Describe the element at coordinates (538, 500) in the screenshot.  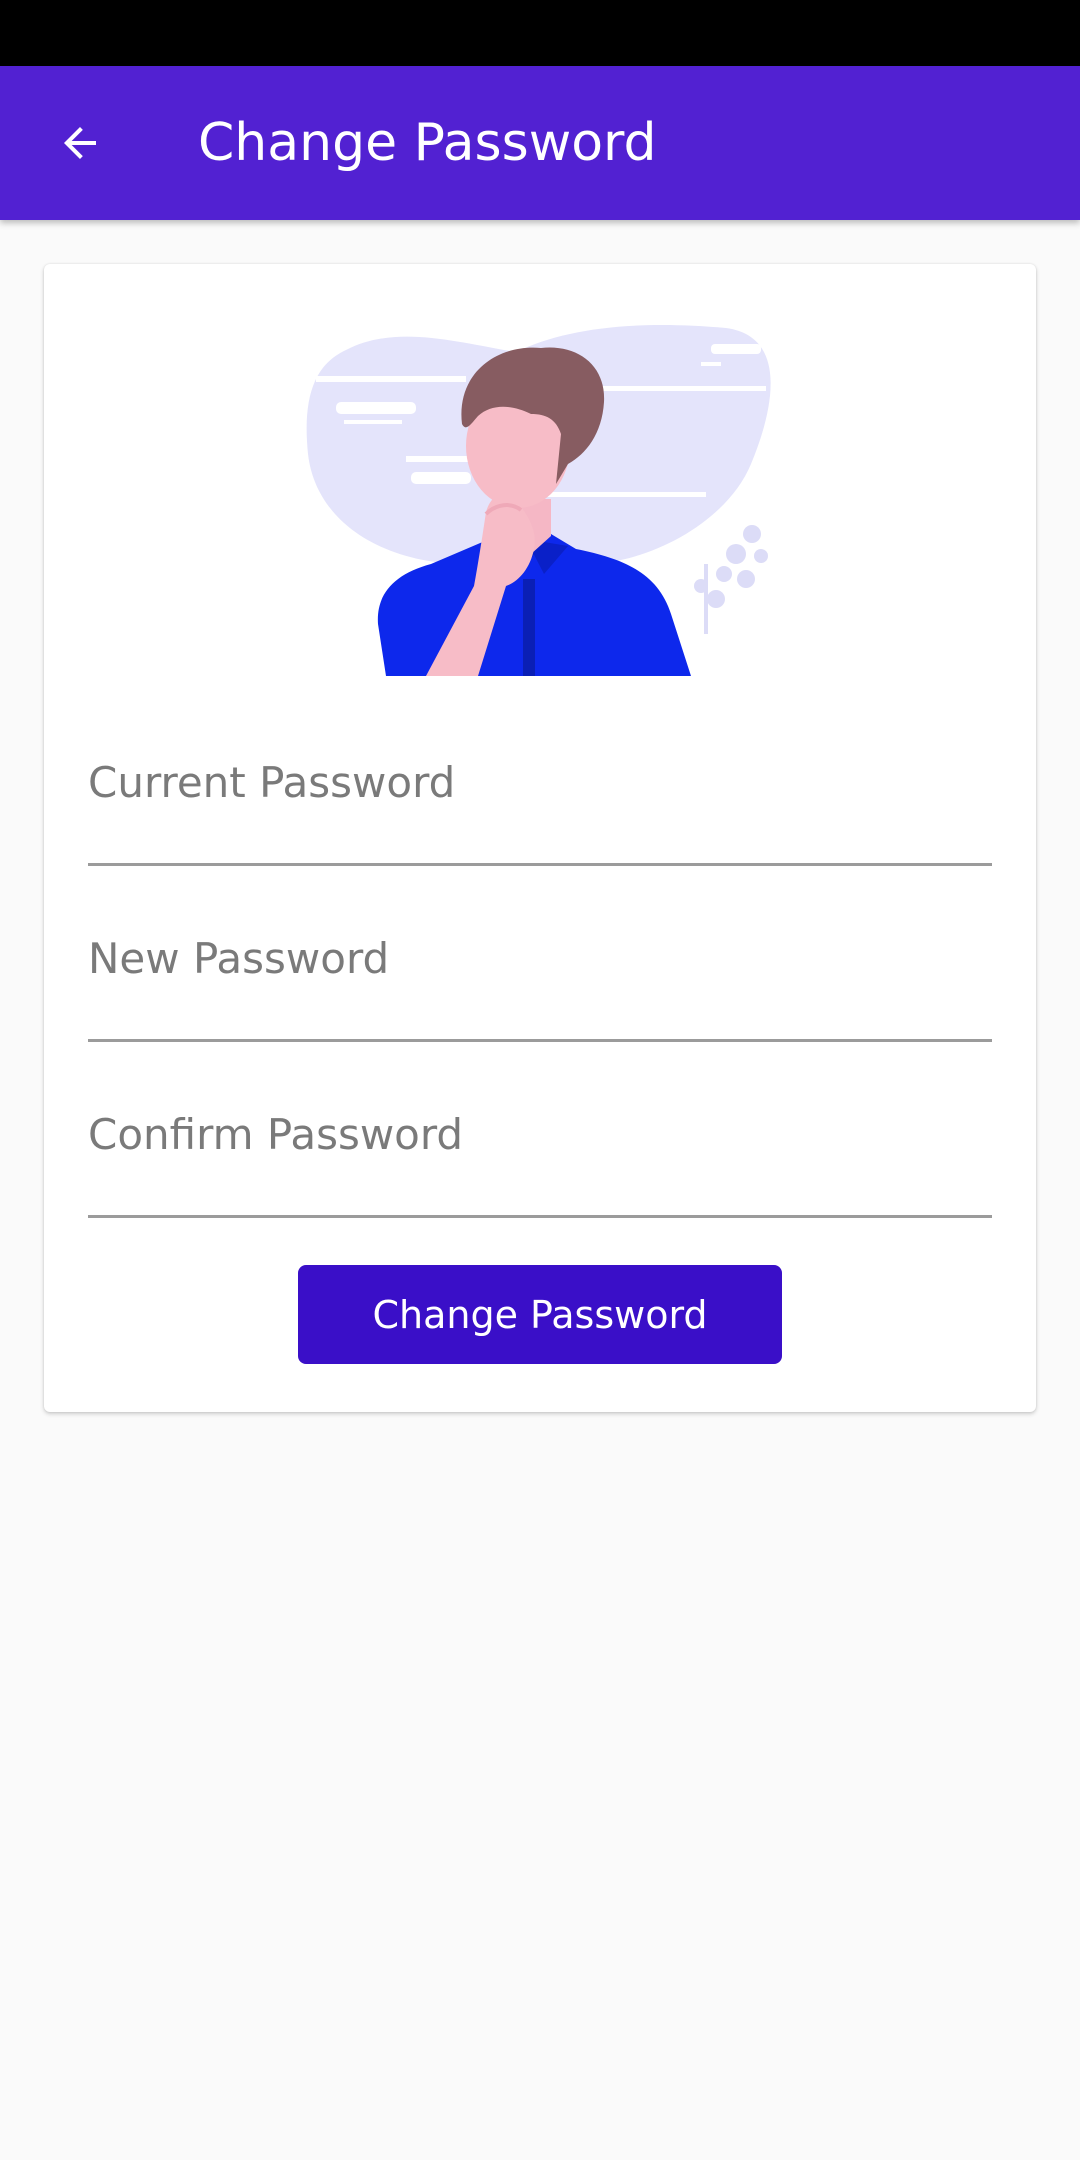
I see `thinking-person-illustration` at that location.